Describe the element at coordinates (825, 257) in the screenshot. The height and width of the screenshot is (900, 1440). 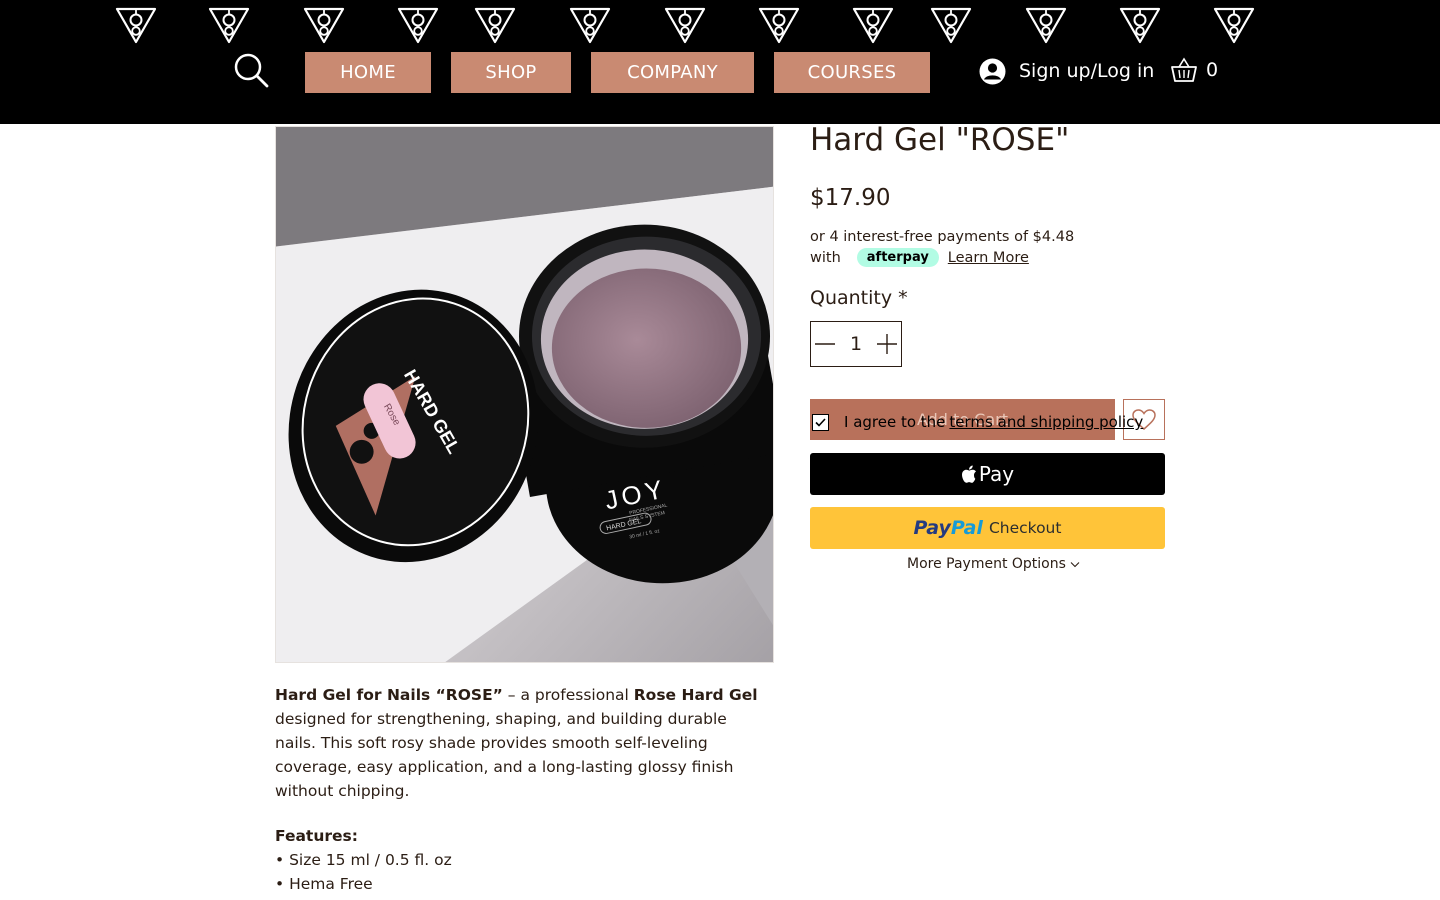
I see `afterpay-with: with` at that location.